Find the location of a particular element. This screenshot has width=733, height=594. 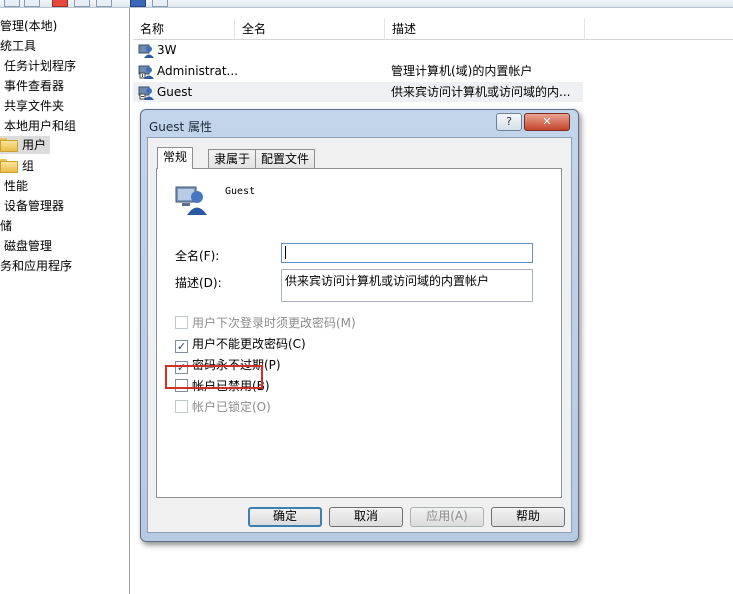

close-icon: ✕ is located at coordinates (547, 122).